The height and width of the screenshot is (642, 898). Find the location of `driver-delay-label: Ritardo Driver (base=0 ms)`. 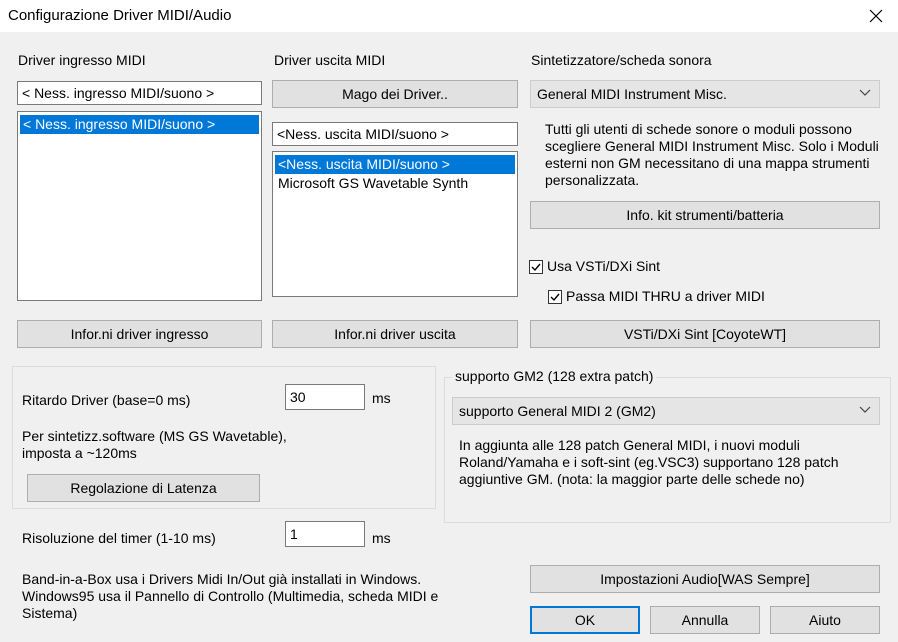

driver-delay-label: Ritardo Driver (base=0 ms) is located at coordinates (106, 400).